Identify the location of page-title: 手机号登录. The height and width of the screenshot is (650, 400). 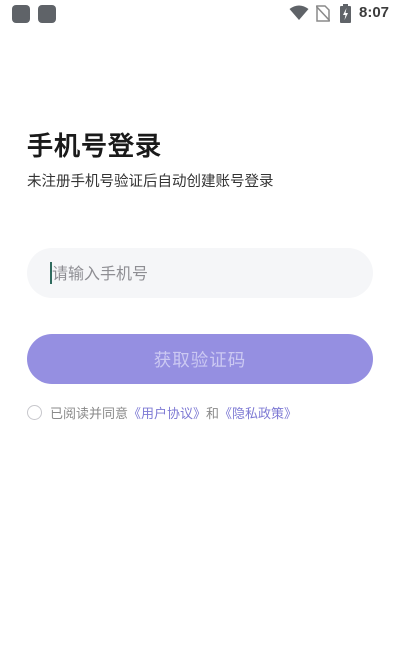
(95, 147).